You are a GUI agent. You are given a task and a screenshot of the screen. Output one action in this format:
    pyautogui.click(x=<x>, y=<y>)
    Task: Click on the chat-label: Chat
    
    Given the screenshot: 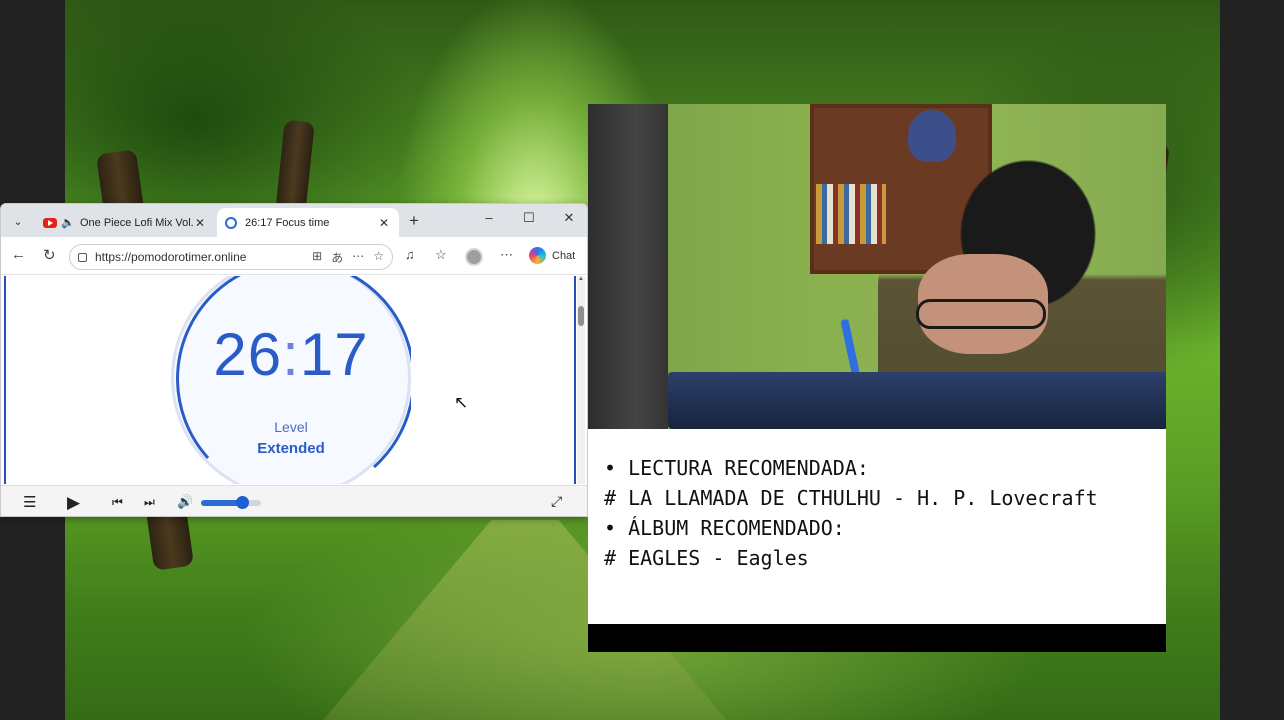 What is the action you would take?
    pyautogui.click(x=564, y=255)
    